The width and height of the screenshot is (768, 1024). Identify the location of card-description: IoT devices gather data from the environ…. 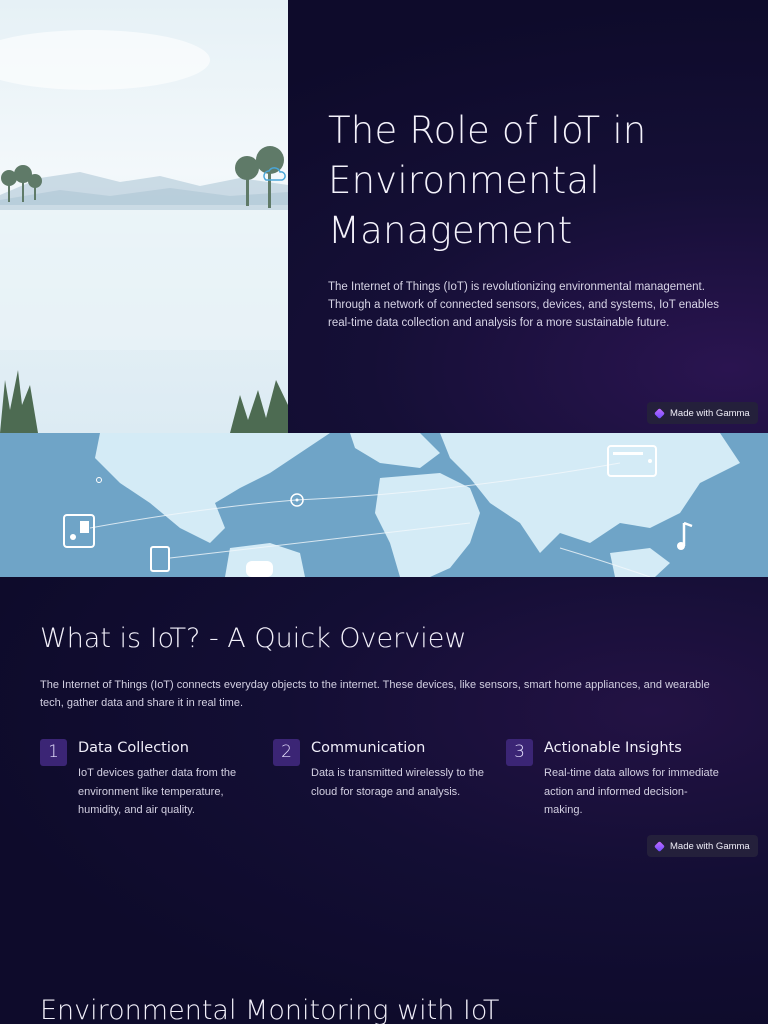
(157, 792).